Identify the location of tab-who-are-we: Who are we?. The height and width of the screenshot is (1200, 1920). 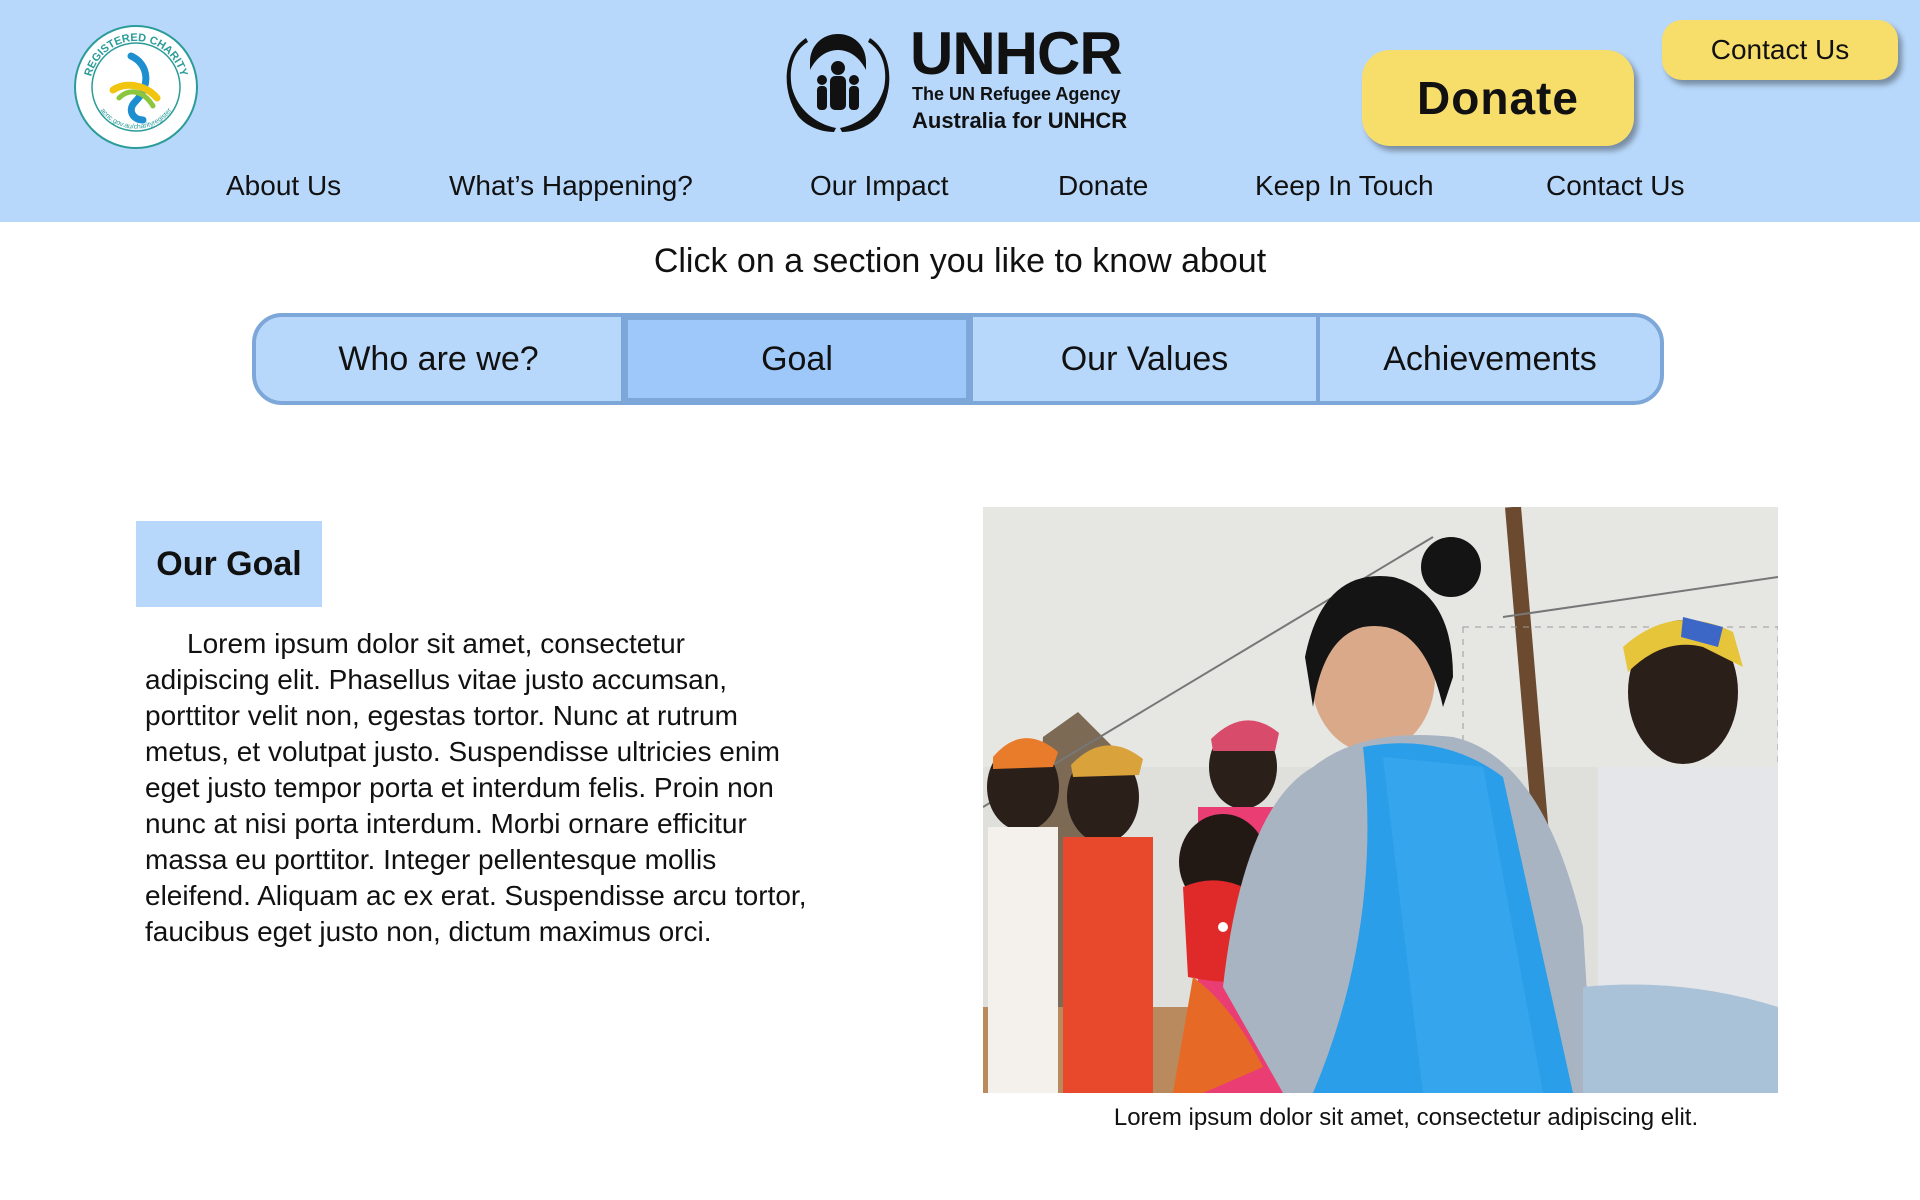
(438, 359).